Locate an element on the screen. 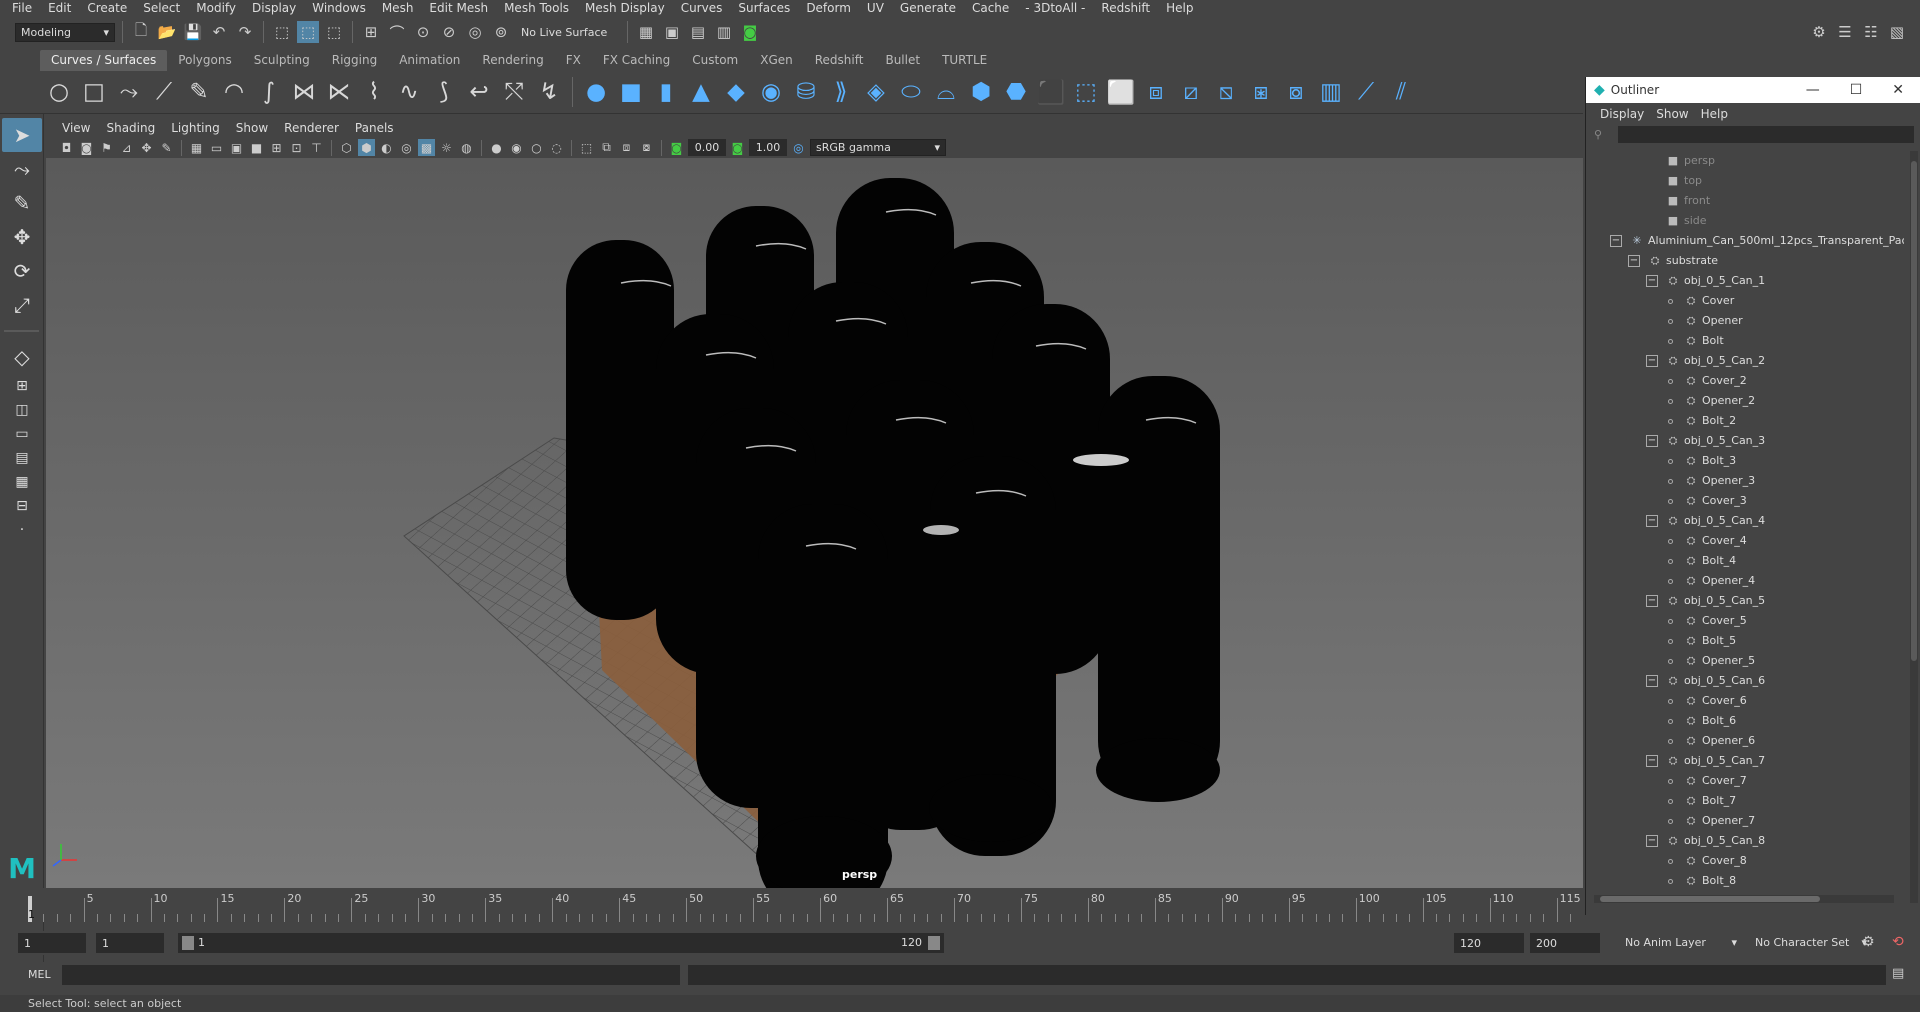 Image resolution: width=1920 pixels, height=1012 pixels. outliner-item: − ⛭ obj_0_5_Can_6 is located at coordinates (1745, 681).